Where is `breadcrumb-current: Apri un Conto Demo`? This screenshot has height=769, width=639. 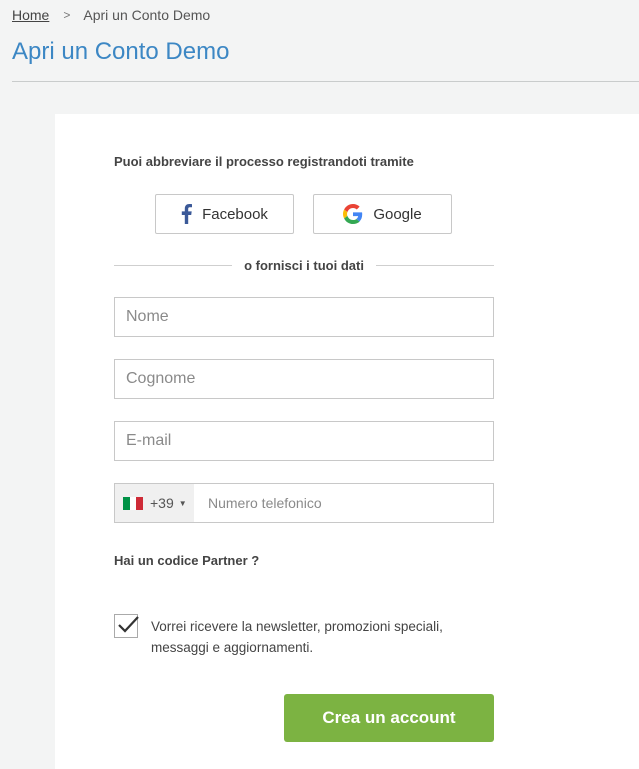 breadcrumb-current: Apri un Conto Demo is located at coordinates (147, 15).